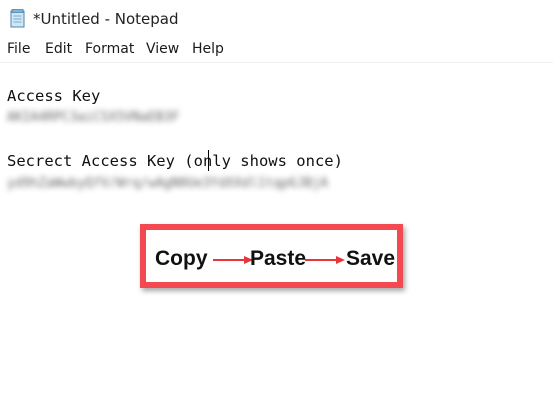  Describe the element at coordinates (93, 117) in the screenshot. I see `access-key-value-blurred: AKIA4RPC3aiCSX5VNaEB3F` at that location.